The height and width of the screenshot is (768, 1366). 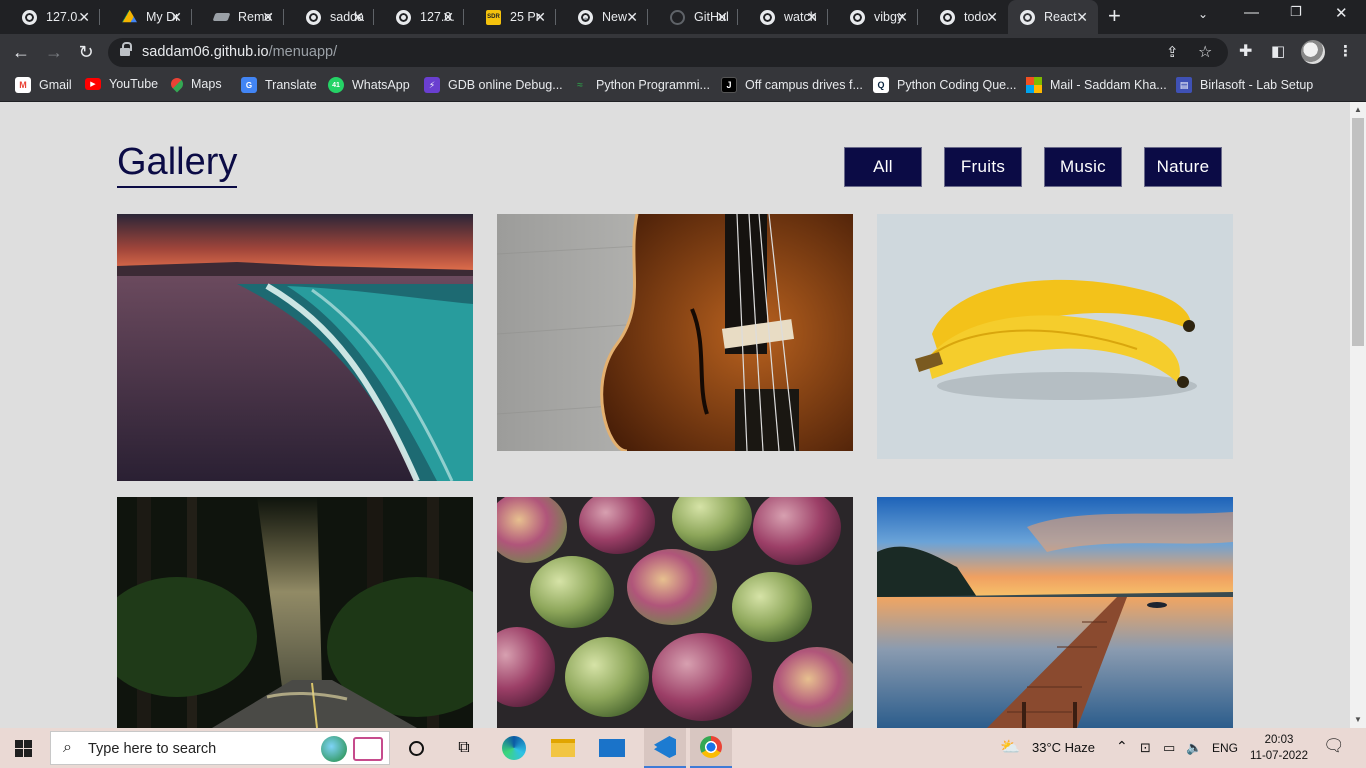 I want to click on bookmark-whatsapp: 41 WhatsApp, so click(x=369, y=85).